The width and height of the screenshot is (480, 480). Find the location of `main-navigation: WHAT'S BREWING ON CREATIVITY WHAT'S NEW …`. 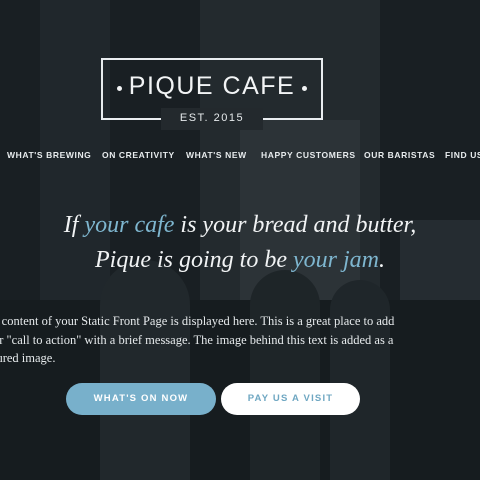

main-navigation: WHAT'S BREWING ON CREATIVITY WHAT'S NEW … is located at coordinates (240, 157).